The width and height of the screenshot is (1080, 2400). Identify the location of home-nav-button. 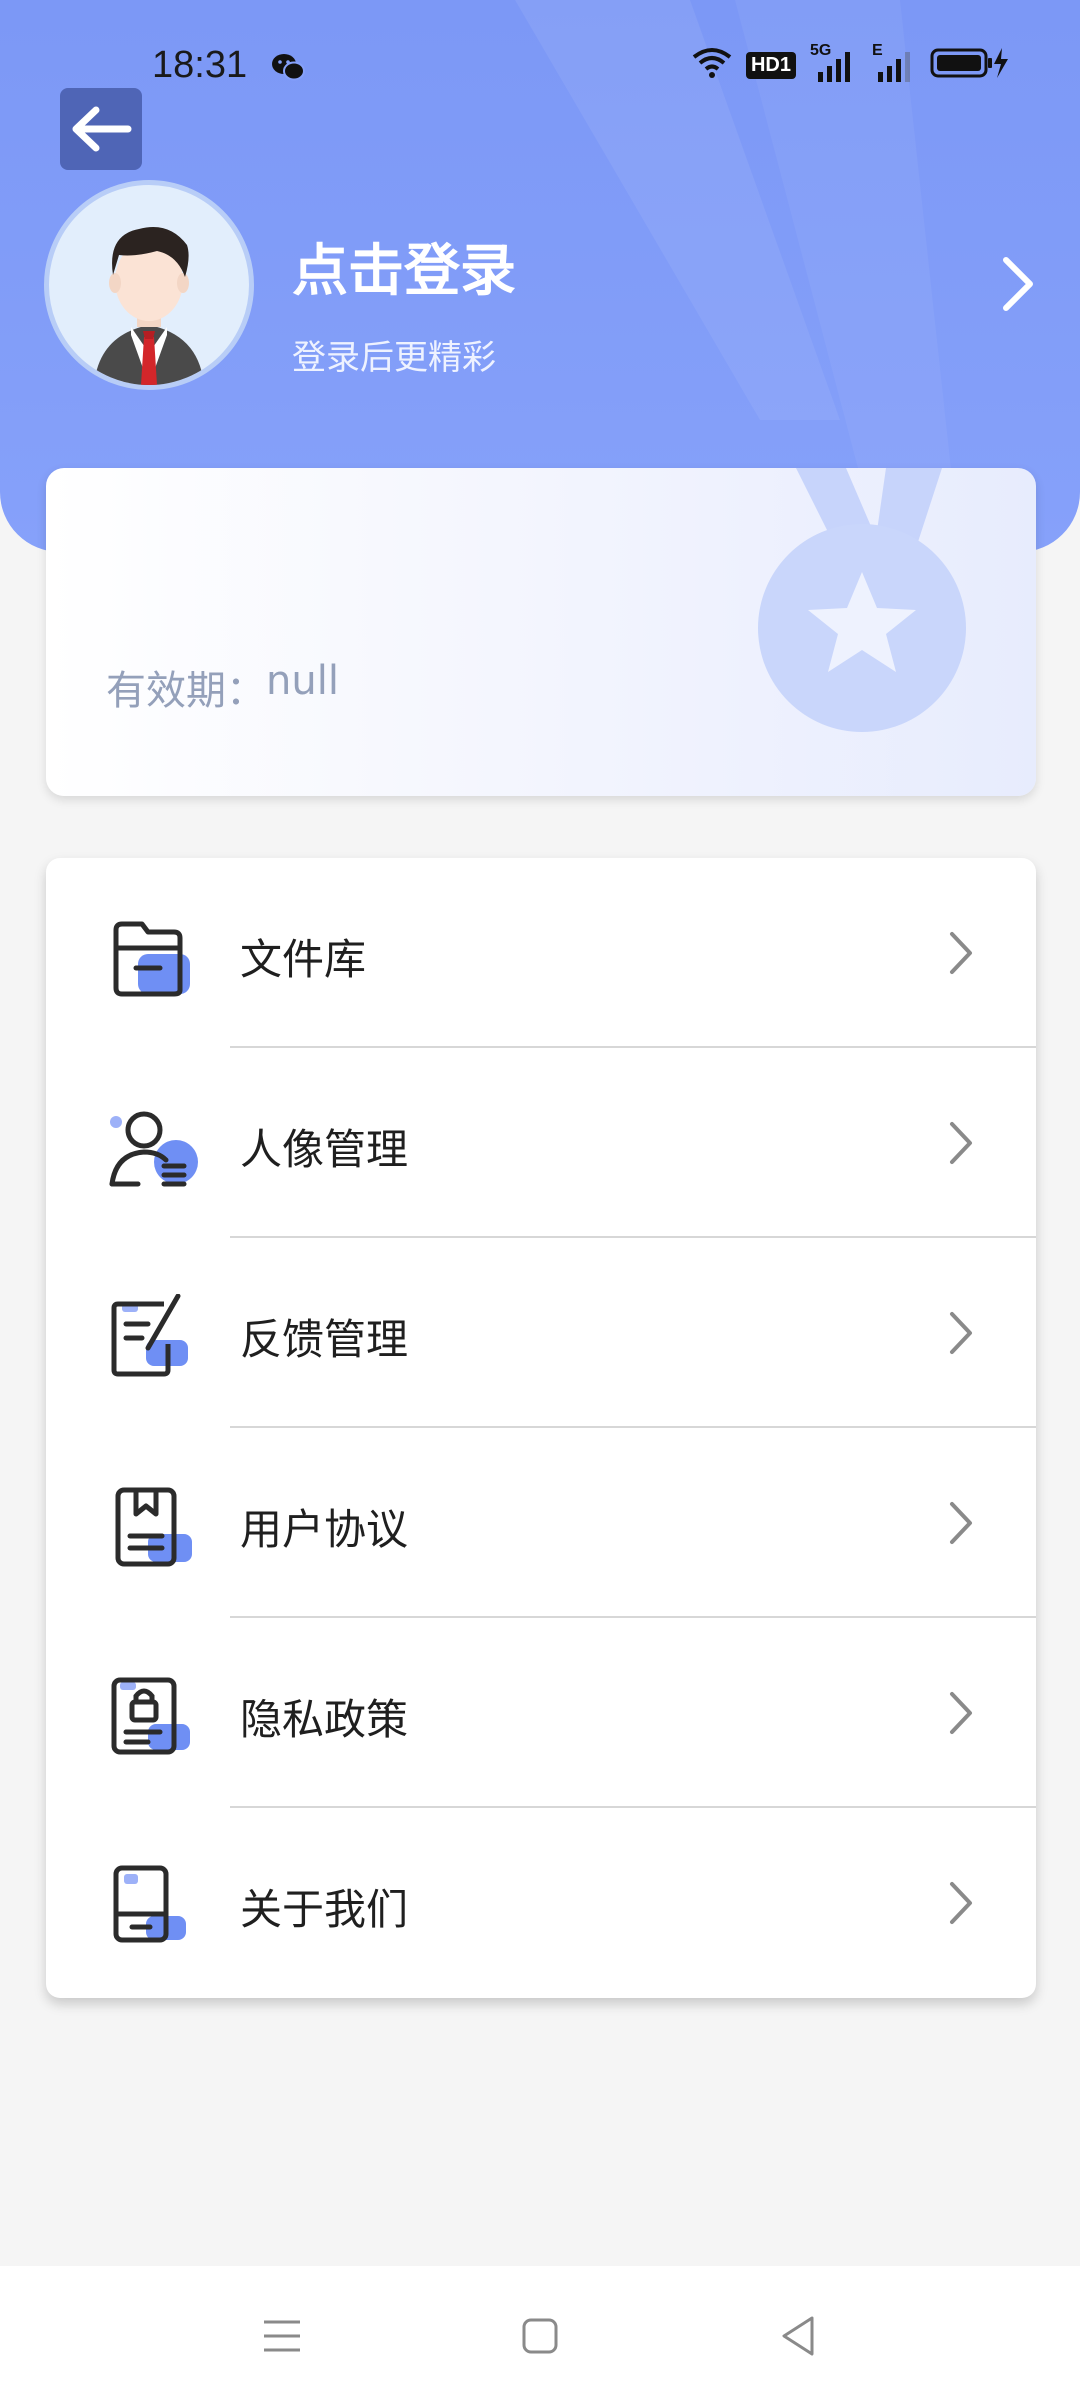
(540, 2336).